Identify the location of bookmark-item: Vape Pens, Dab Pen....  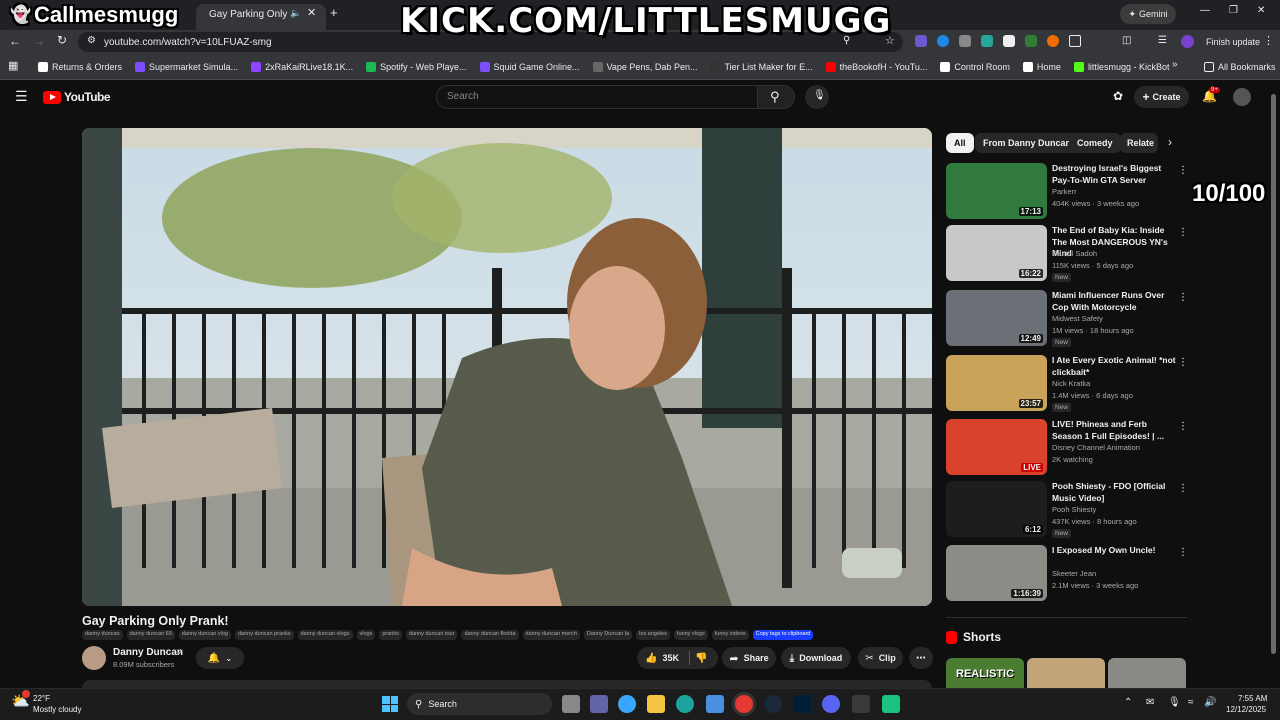
(644, 67).